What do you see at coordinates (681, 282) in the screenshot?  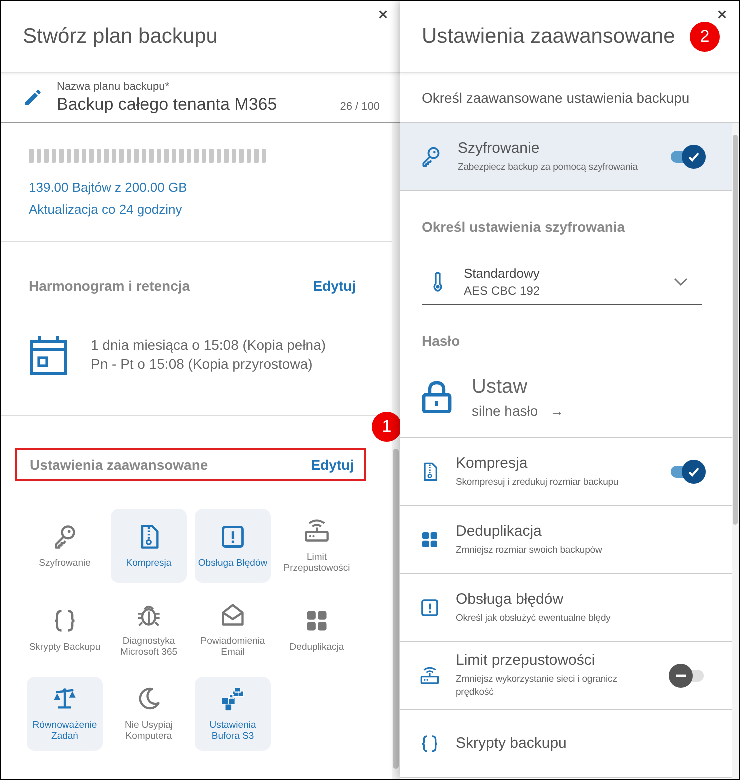 I see `chevron-icon` at bounding box center [681, 282].